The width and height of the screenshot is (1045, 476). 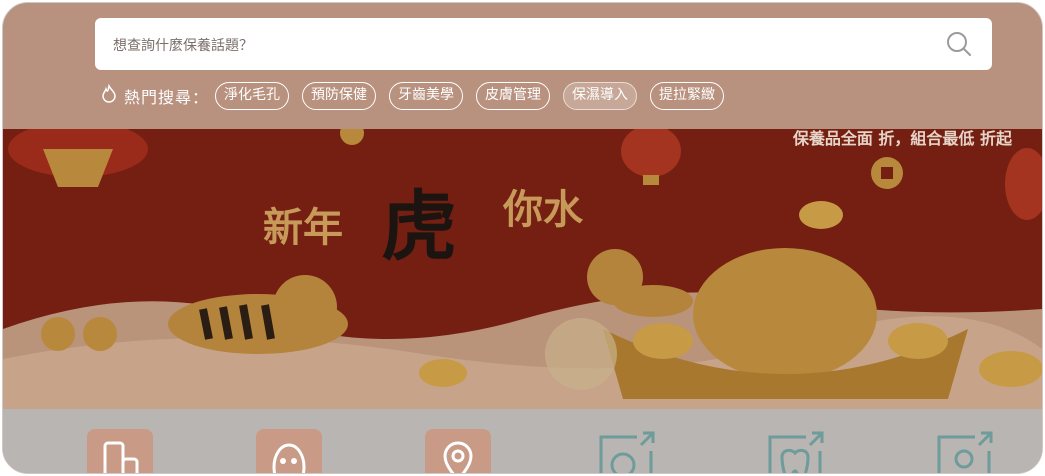 What do you see at coordinates (252, 96) in the screenshot?
I see `hot-chip-1: 淨化毛孔` at bounding box center [252, 96].